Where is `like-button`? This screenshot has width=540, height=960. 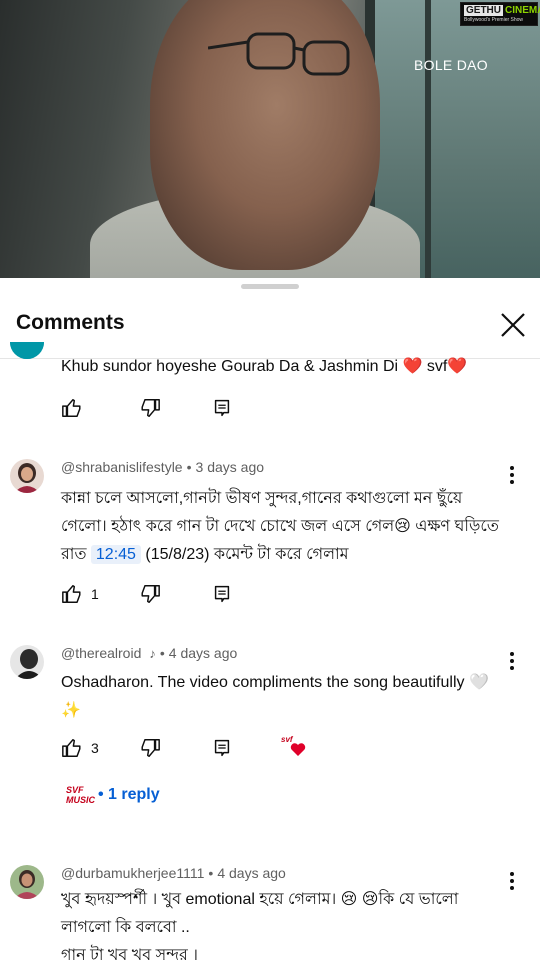 like-button is located at coordinates (72, 408).